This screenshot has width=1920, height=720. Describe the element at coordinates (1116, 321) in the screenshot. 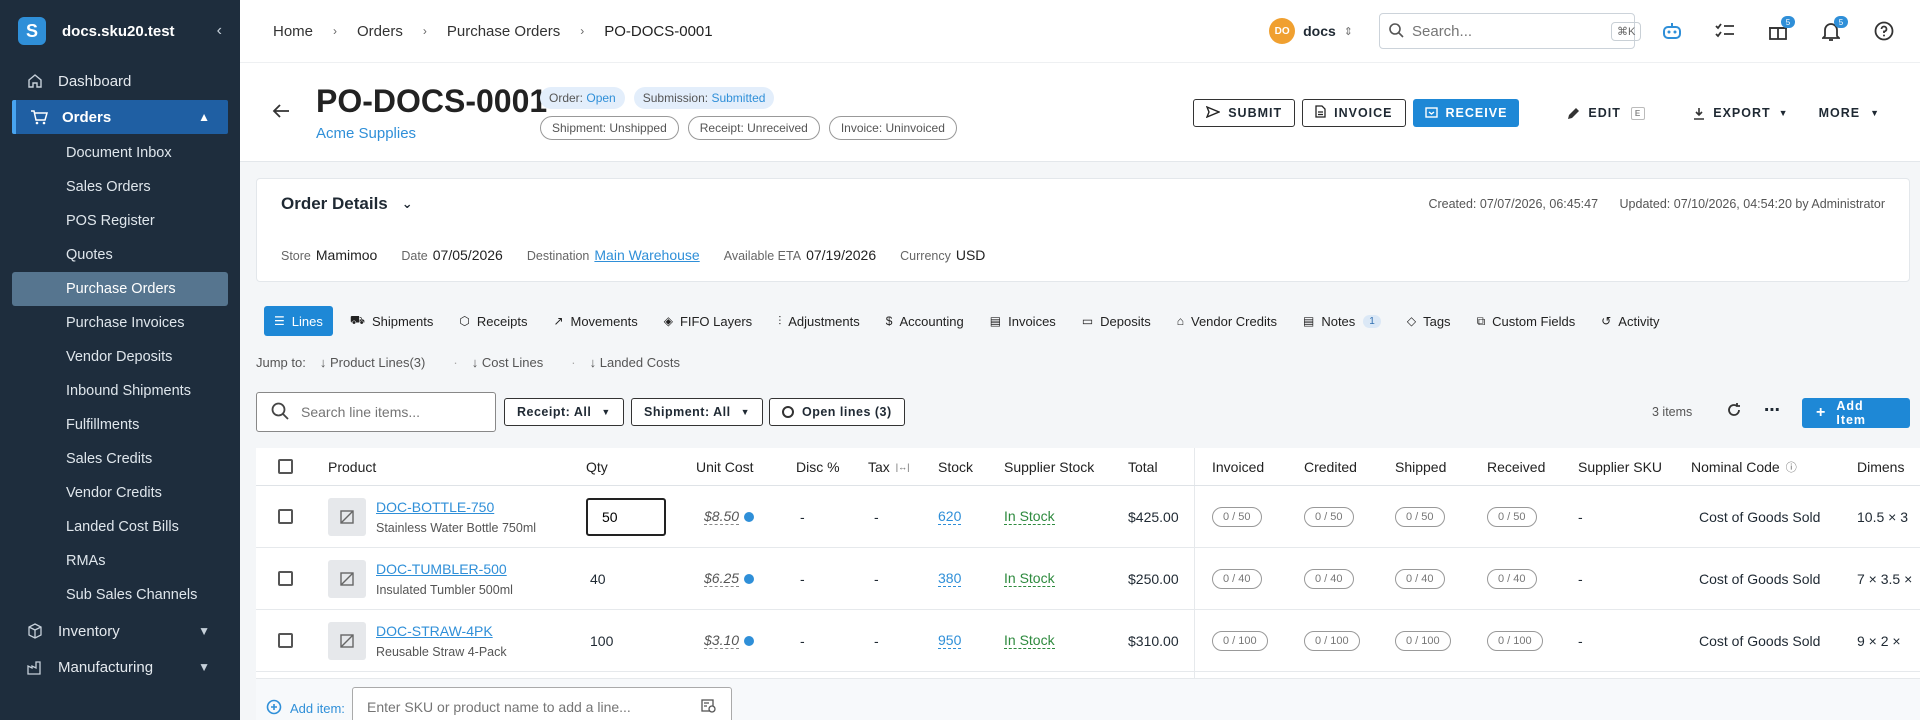

I see `tab-deposits: ▭ Deposits` at that location.